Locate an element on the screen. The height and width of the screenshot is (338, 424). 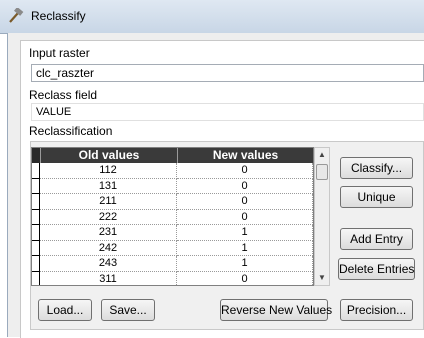
old-value-cell: 231 is located at coordinates (108, 233).